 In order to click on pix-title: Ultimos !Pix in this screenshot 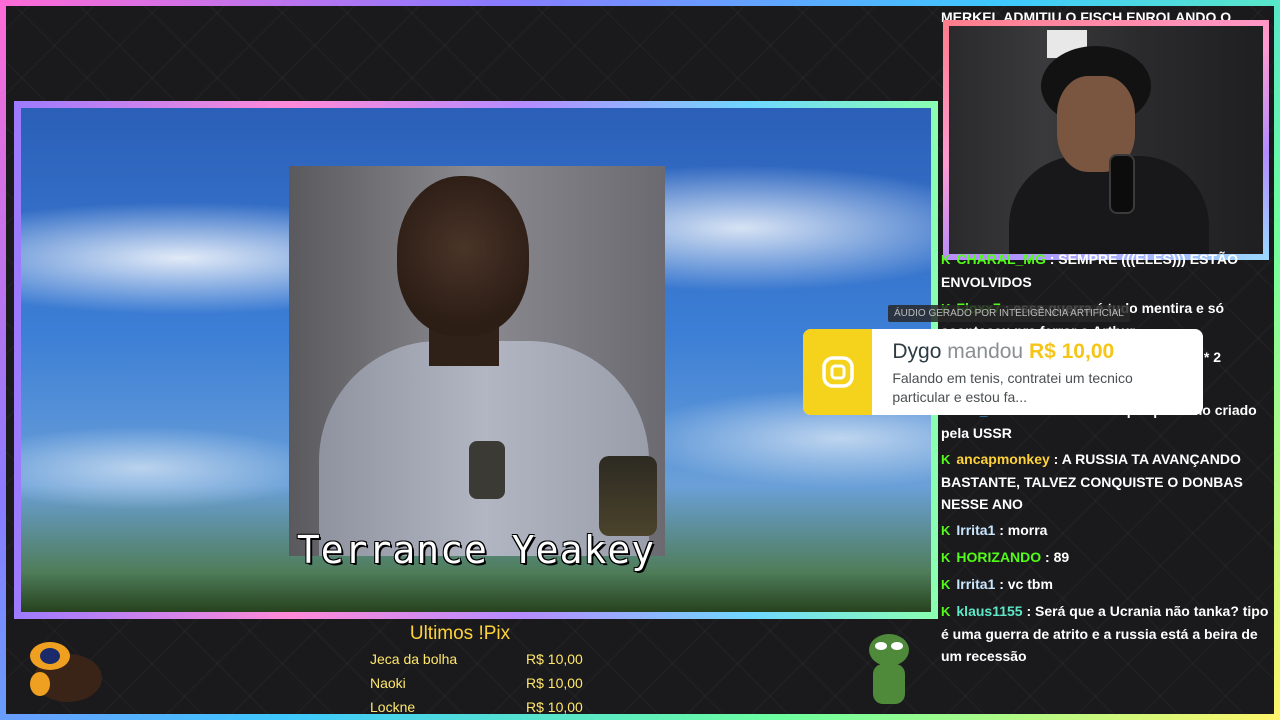, I will do `click(460, 633)`.